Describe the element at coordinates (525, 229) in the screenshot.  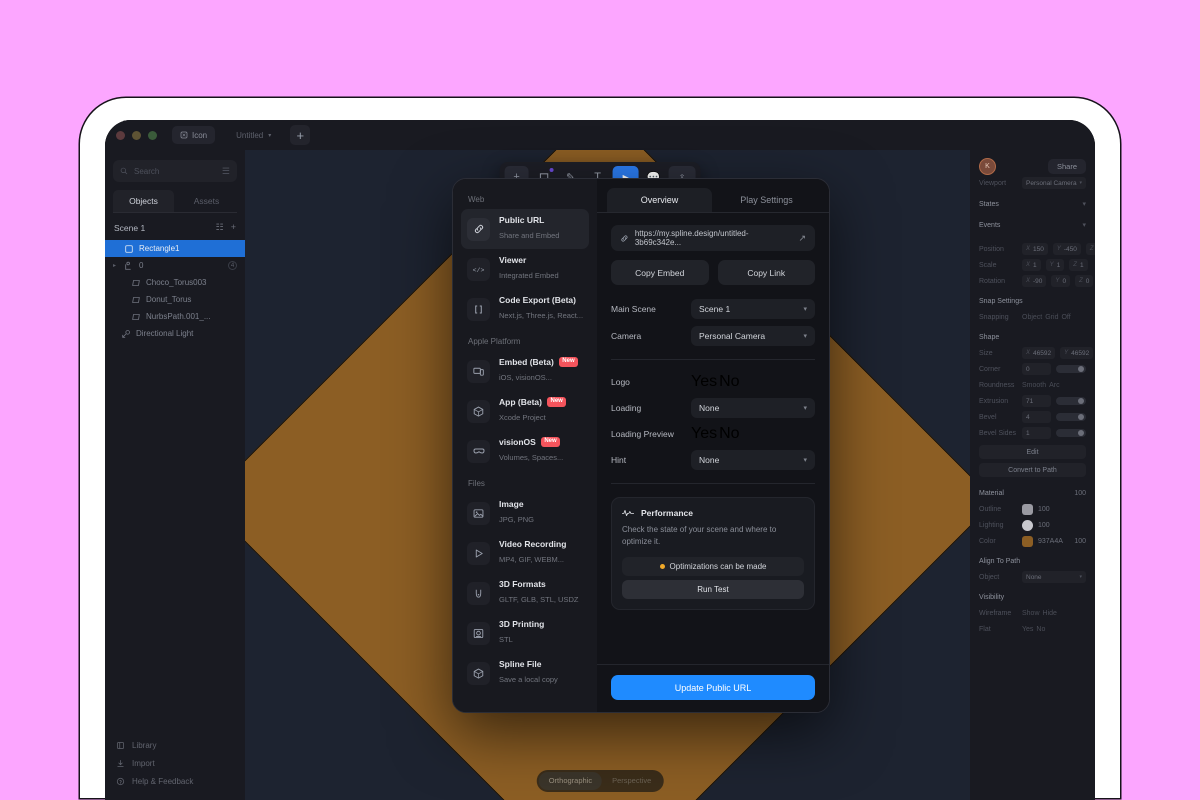
I see `nav-item-public-url: Public URL Share and Embed` at that location.